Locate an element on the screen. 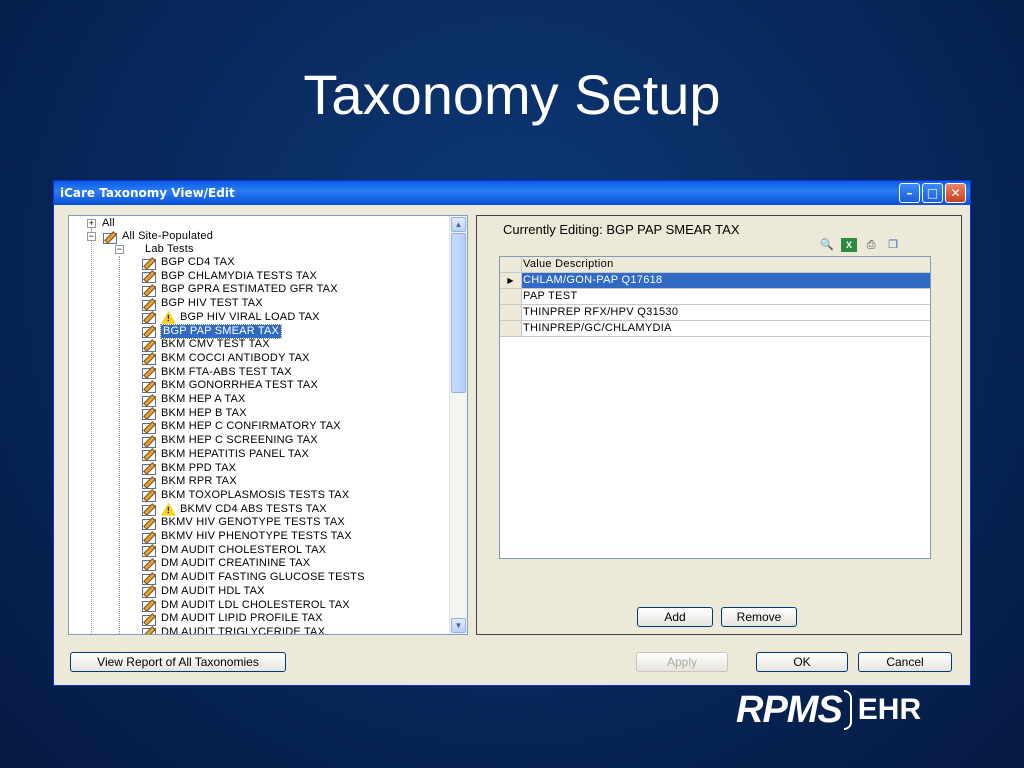 The image size is (1024, 768). tree-item: BKM HEP C SCREENING TAX is located at coordinates (229, 441).